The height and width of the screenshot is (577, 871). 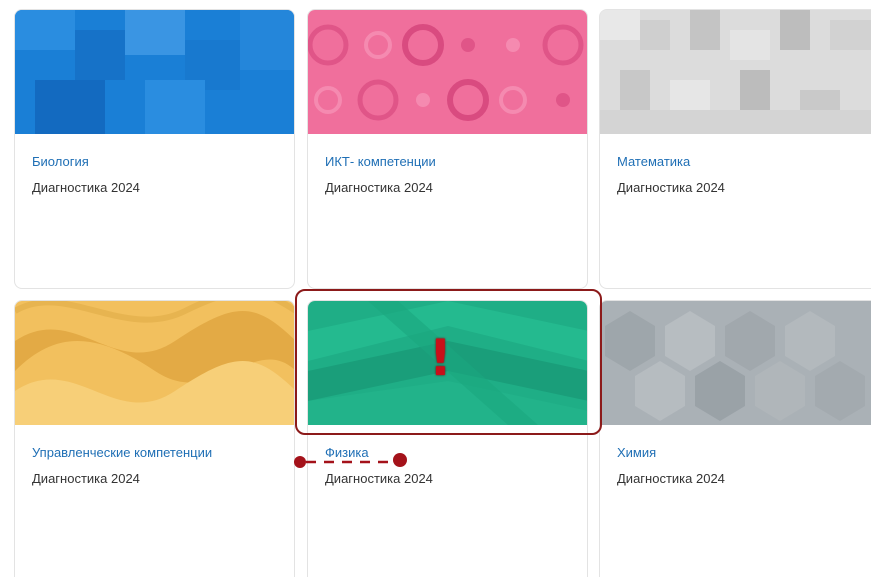 What do you see at coordinates (60, 161) in the screenshot?
I see `course-title: Биология` at bounding box center [60, 161].